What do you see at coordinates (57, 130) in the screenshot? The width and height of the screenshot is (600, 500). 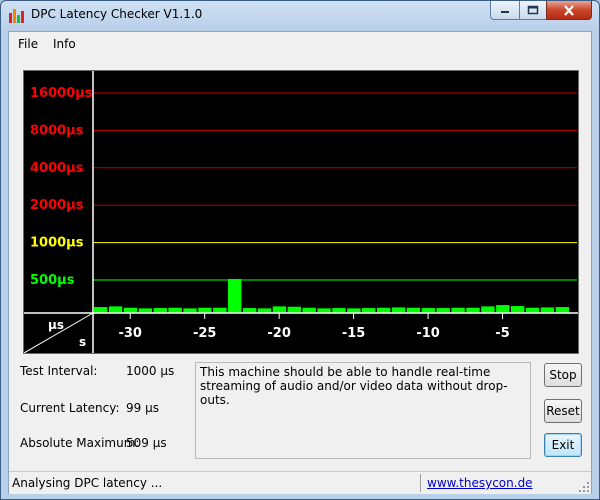 I see `y-axis-label: 8000µs` at bounding box center [57, 130].